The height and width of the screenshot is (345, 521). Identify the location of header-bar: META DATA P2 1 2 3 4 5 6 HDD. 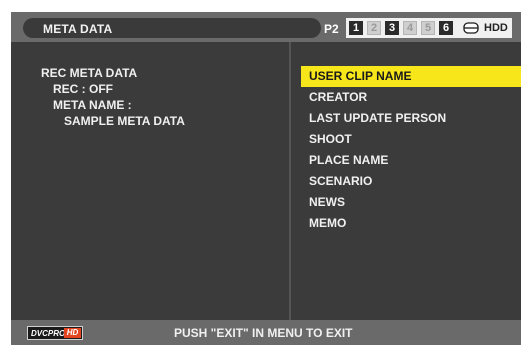
(266, 27).